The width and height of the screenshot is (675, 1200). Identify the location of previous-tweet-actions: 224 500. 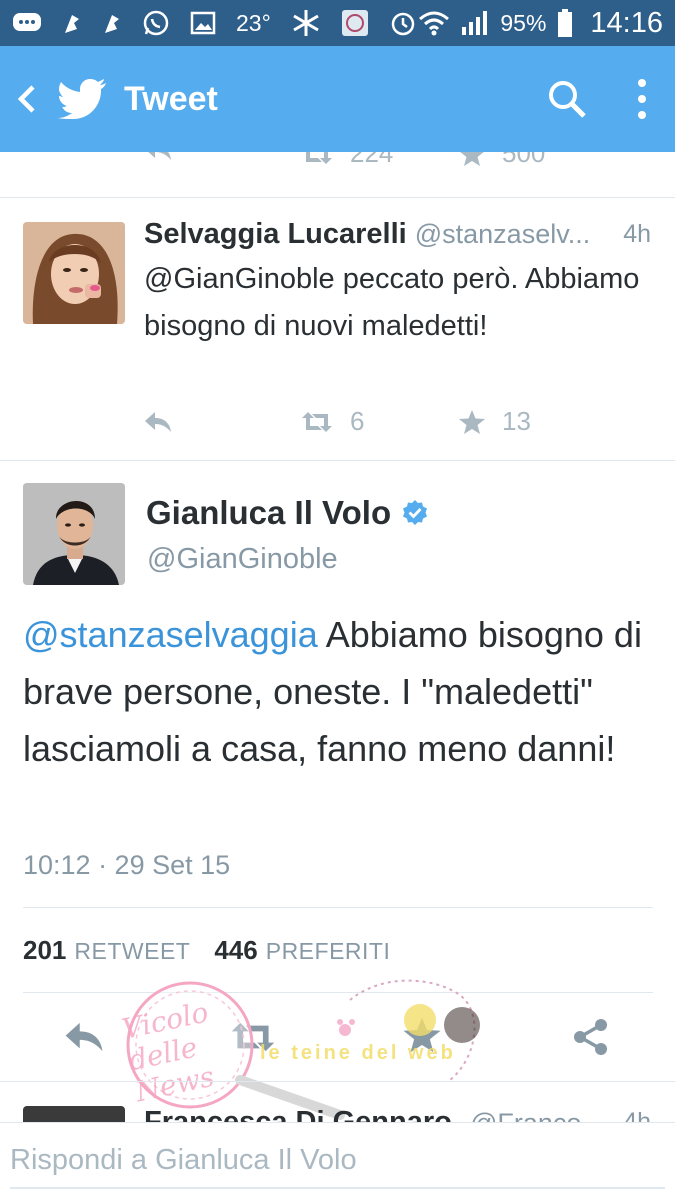
(337, 174).